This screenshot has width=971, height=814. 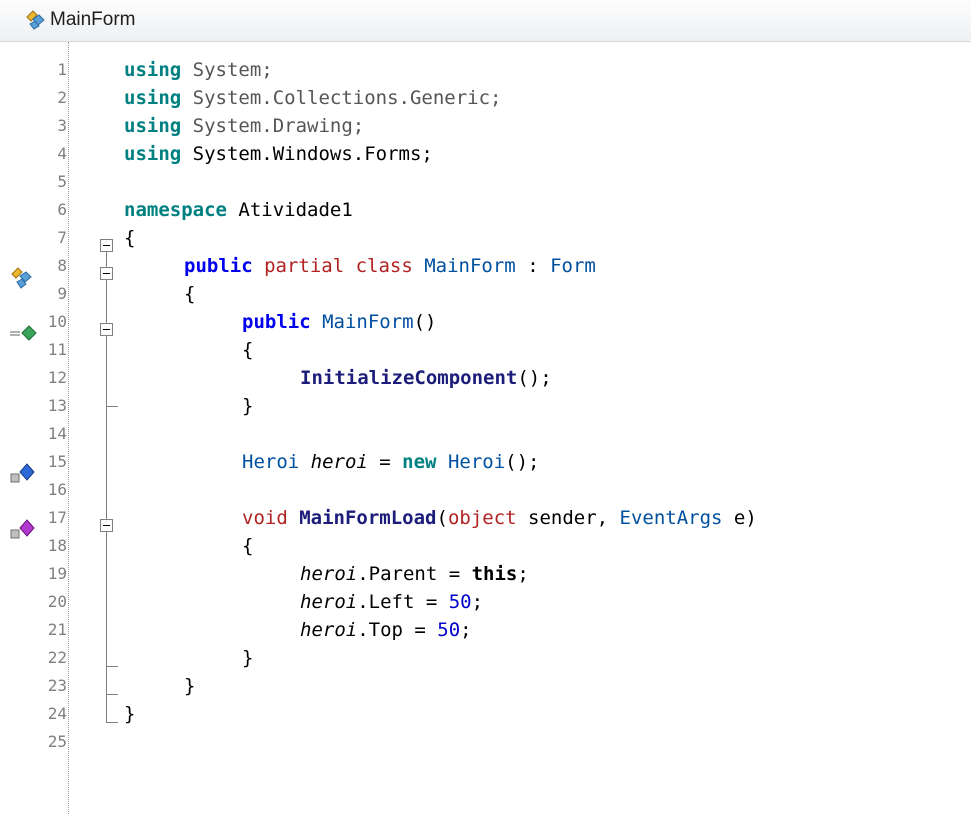 What do you see at coordinates (190, 686) in the screenshot?
I see `code-line-23: }` at bounding box center [190, 686].